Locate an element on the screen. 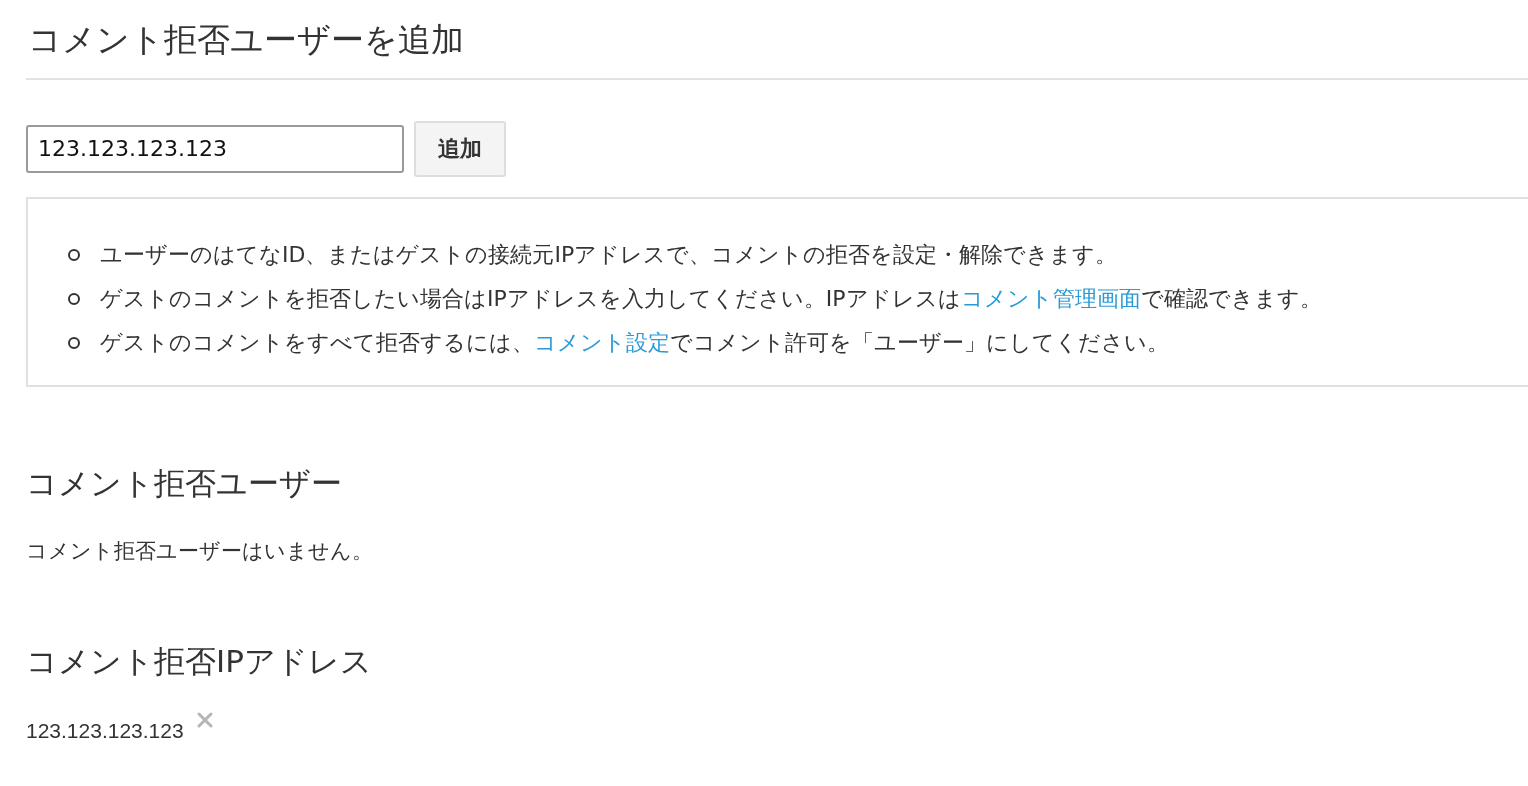 The image size is (1528, 786). empty-message: コメント拒否ユーザーはいません。 is located at coordinates (200, 551).